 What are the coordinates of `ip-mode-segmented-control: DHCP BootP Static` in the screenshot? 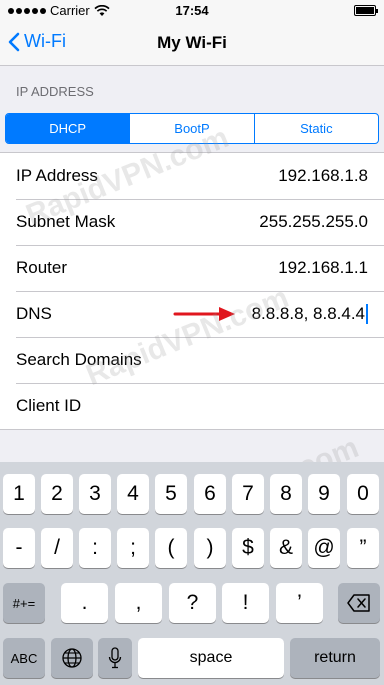 It's located at (192, 128).